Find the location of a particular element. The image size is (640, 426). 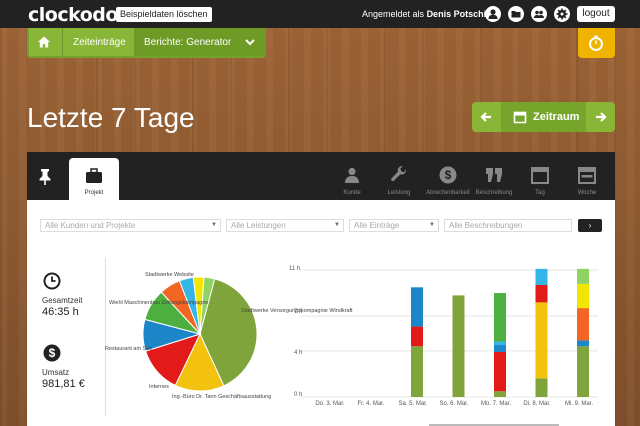

nav-report-generator: Berichte: Generator is located at coordinates (200, 42).